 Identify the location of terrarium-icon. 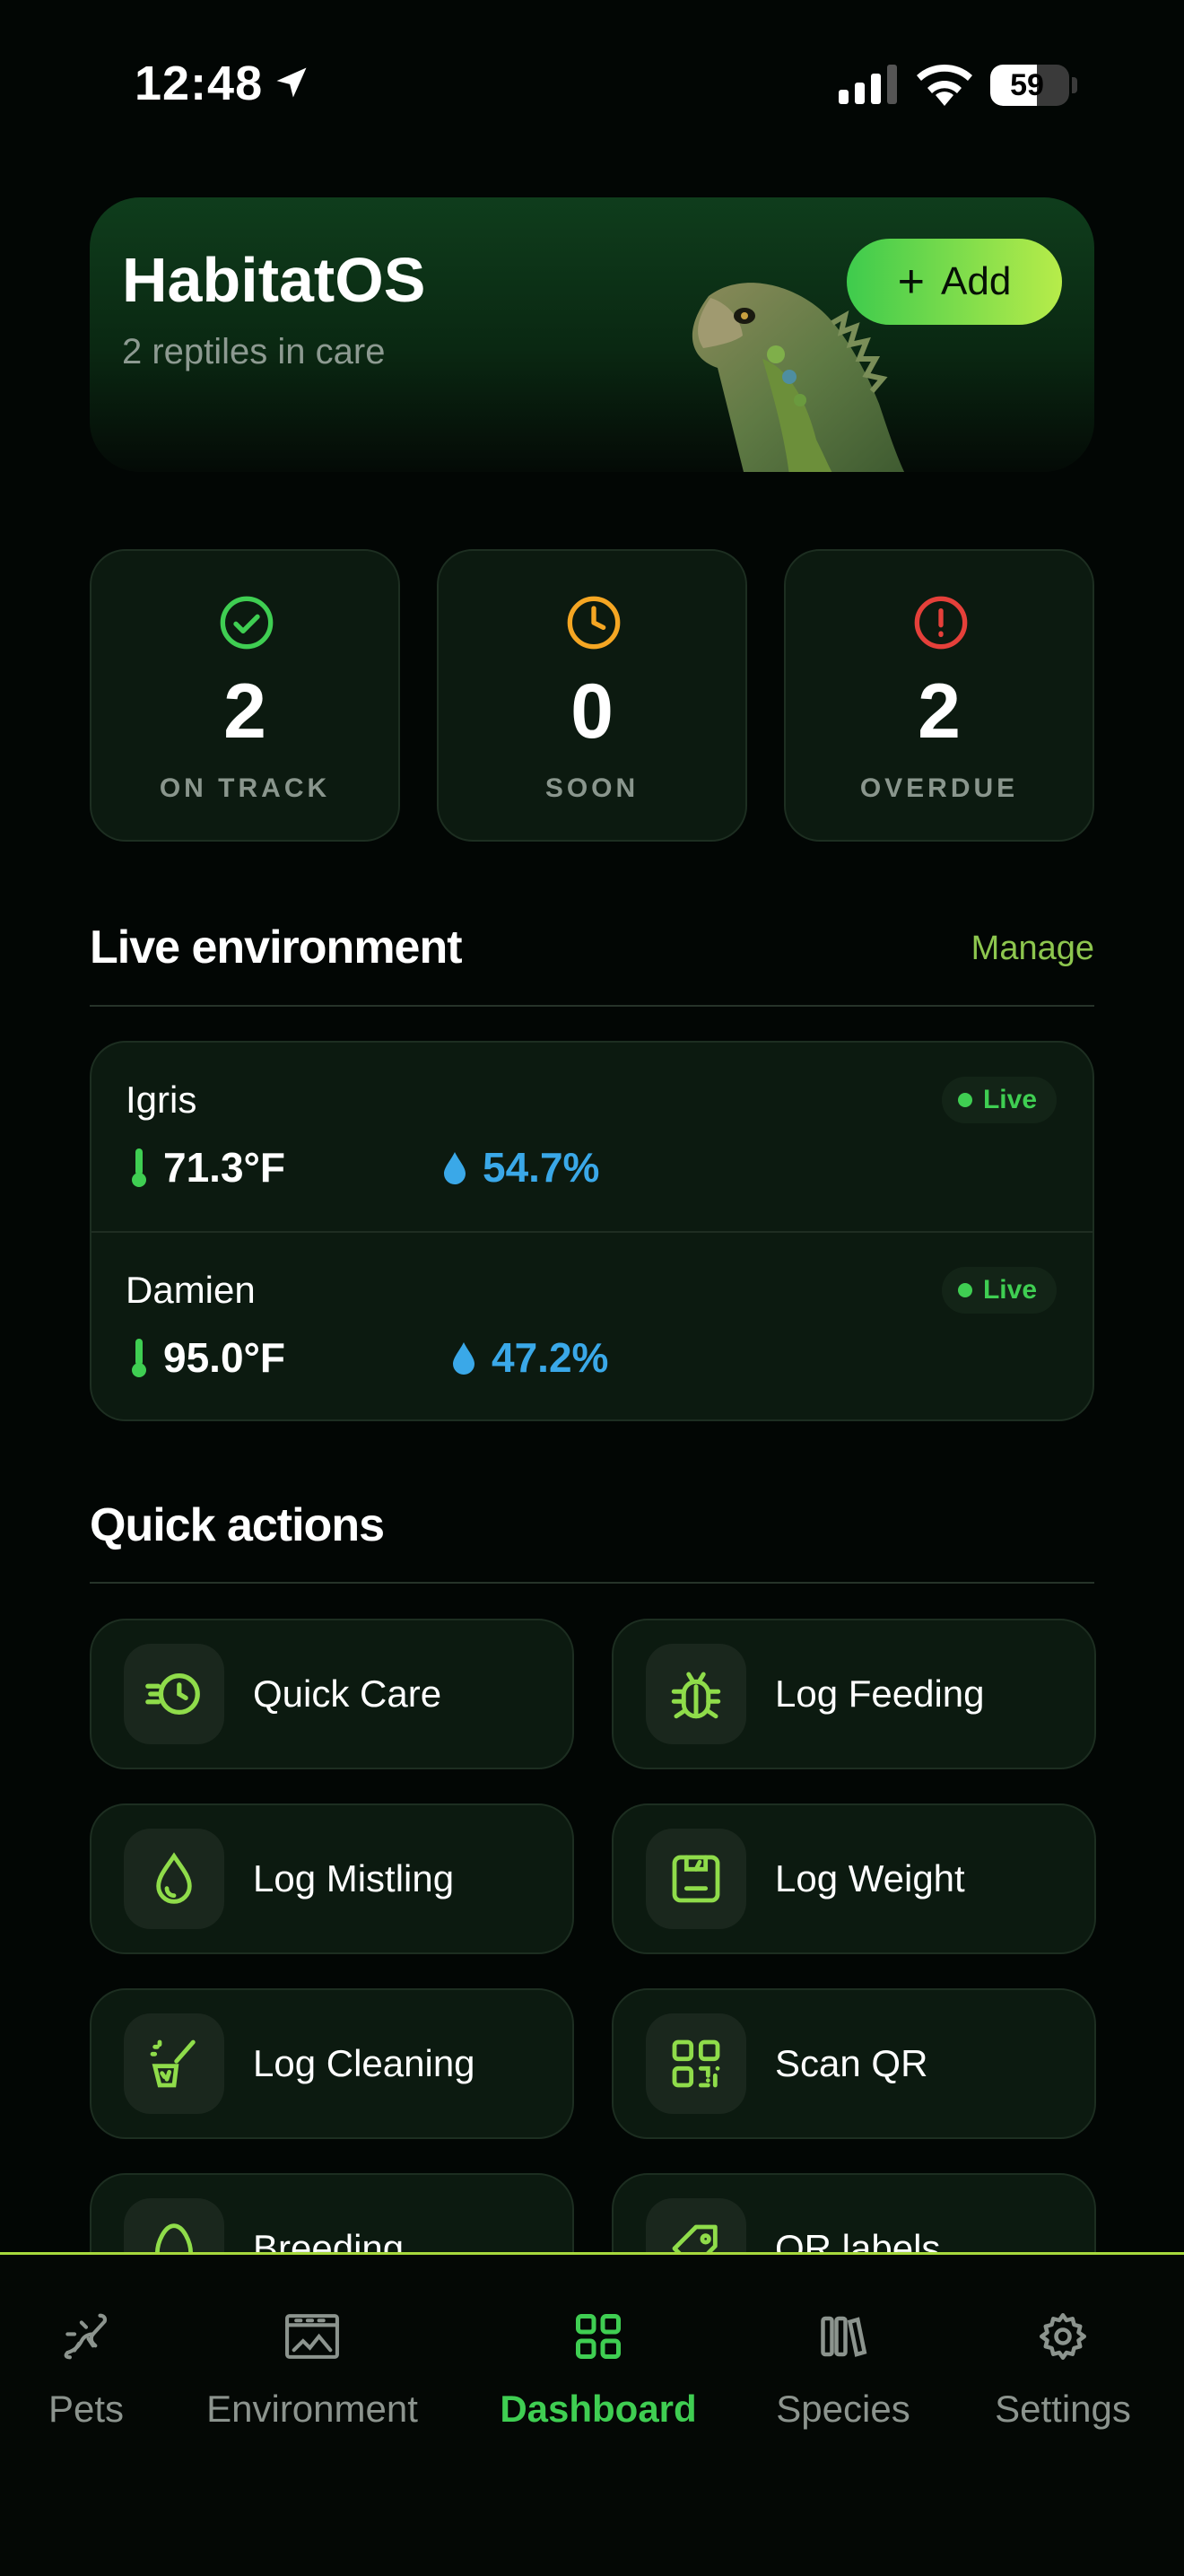
(312, 2337).